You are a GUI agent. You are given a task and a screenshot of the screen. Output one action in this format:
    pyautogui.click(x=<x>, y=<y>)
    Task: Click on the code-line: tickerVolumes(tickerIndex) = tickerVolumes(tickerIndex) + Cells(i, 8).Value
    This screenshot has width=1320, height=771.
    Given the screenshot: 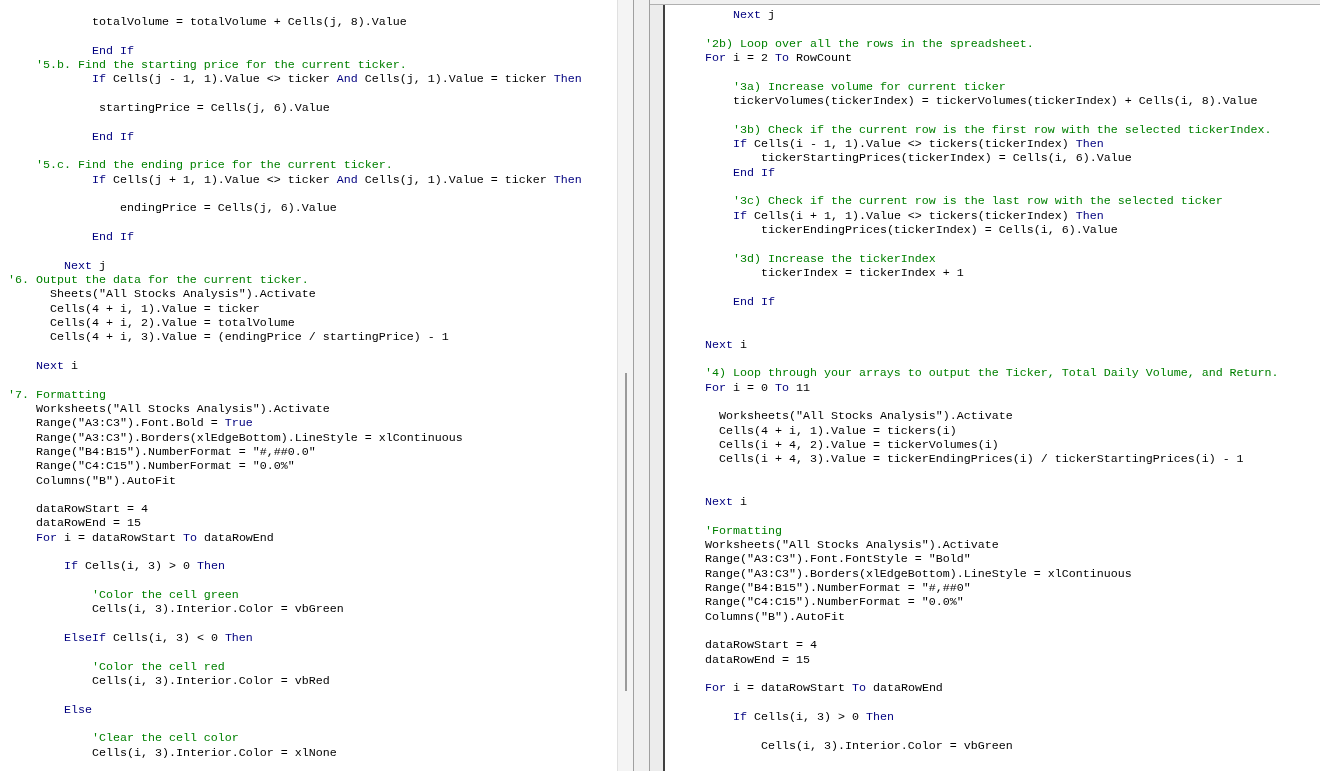 What is the action you would take?
    pyautogui.click(x=995, y=101)
    